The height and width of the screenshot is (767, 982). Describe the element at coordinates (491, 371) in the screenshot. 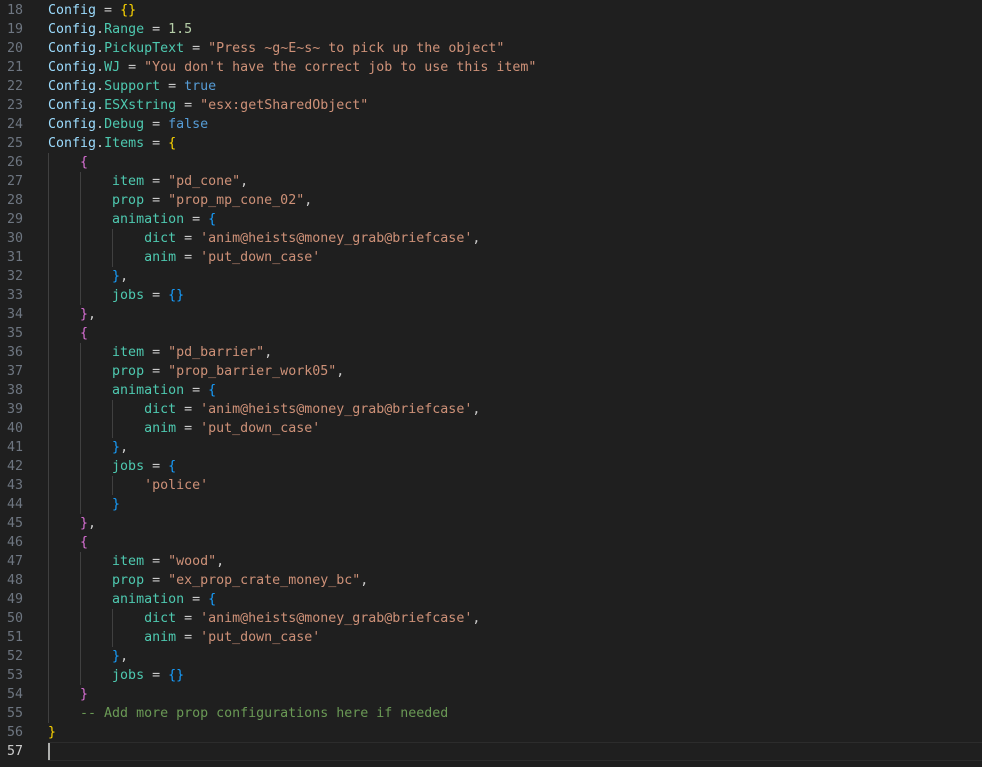

I see `code-line: 37 prop = "prop_barrier_work05",` at that location.